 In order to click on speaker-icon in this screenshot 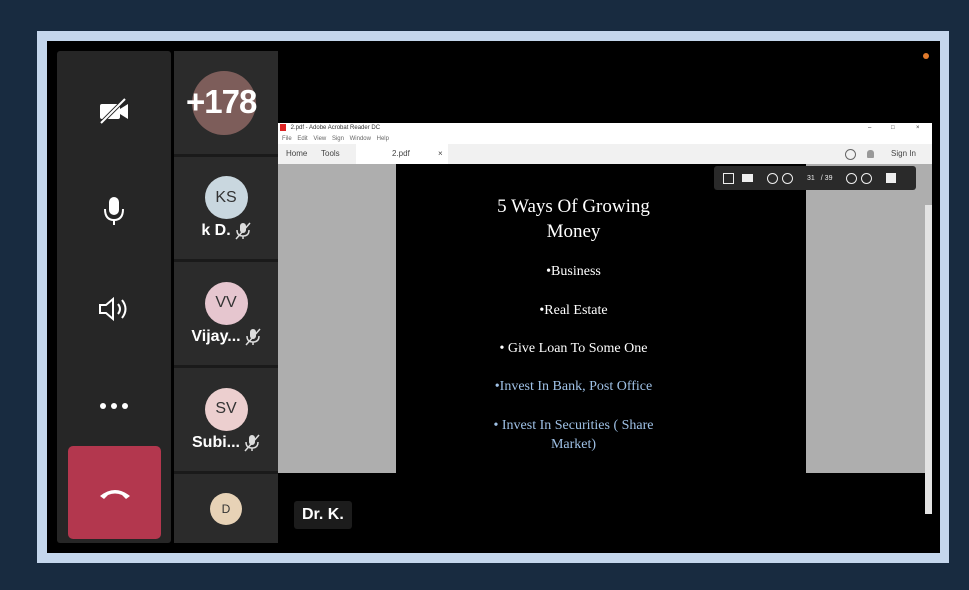, I will do `click(113, 309)`.